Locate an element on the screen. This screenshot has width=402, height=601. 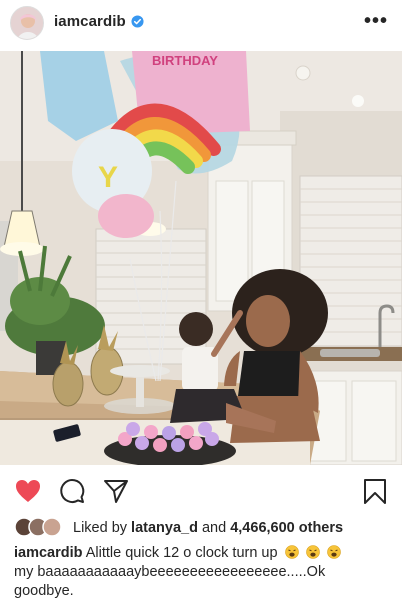
balloon-letter: Y is located at coordinates (108, 177).